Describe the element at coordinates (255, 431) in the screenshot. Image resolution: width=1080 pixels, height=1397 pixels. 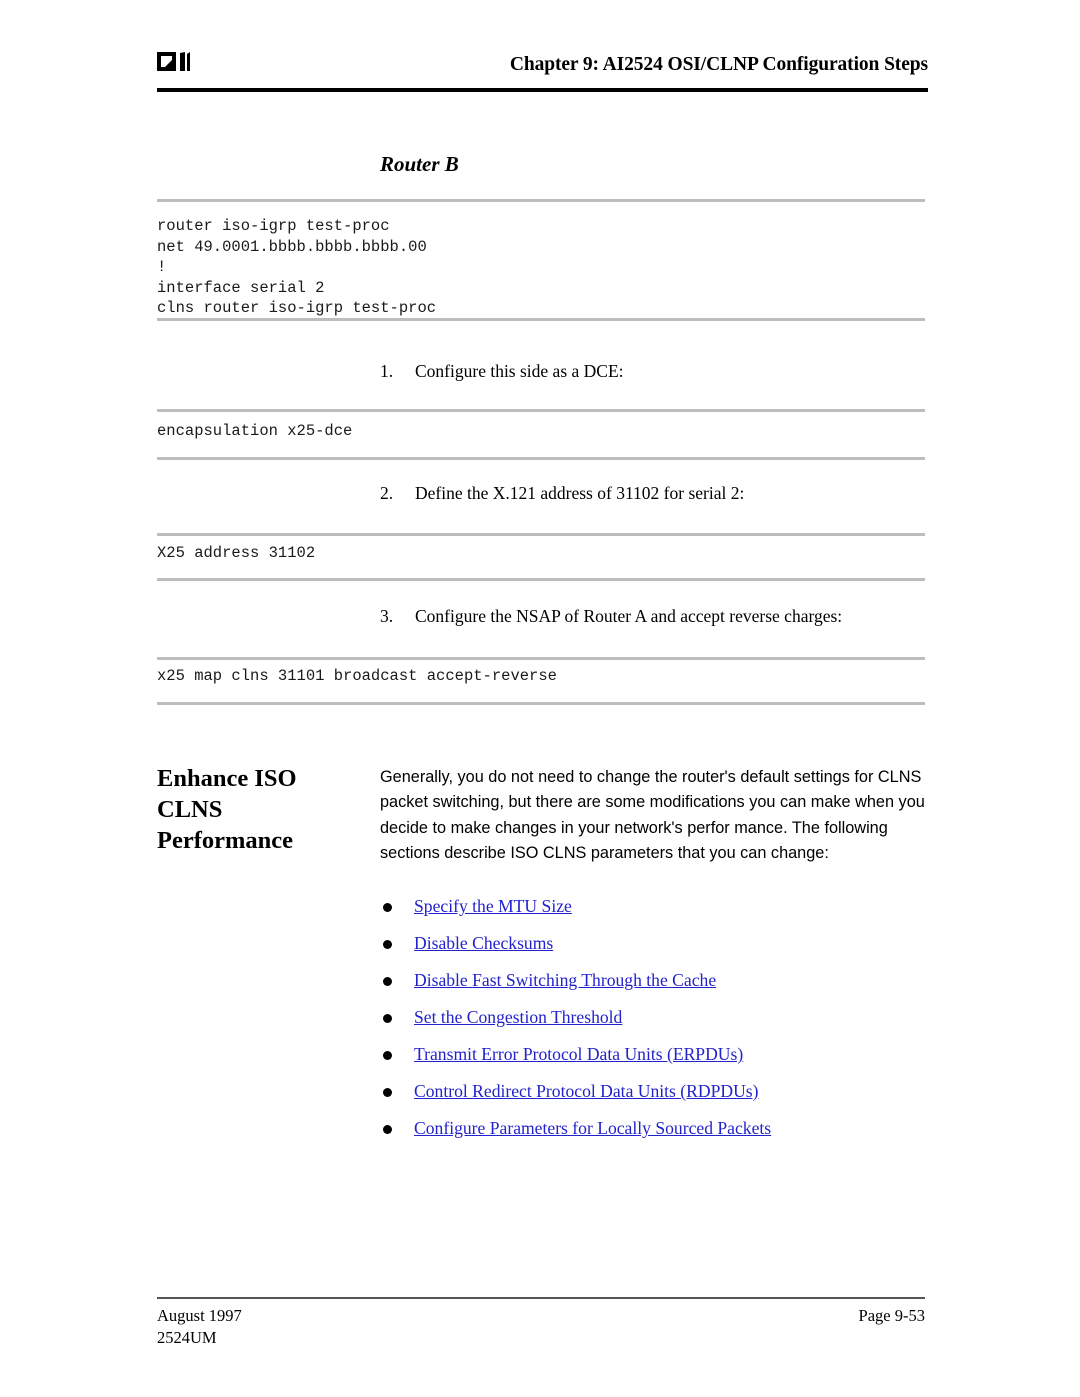
I see `step-1-code: encapsulation x25-dce` at that location.